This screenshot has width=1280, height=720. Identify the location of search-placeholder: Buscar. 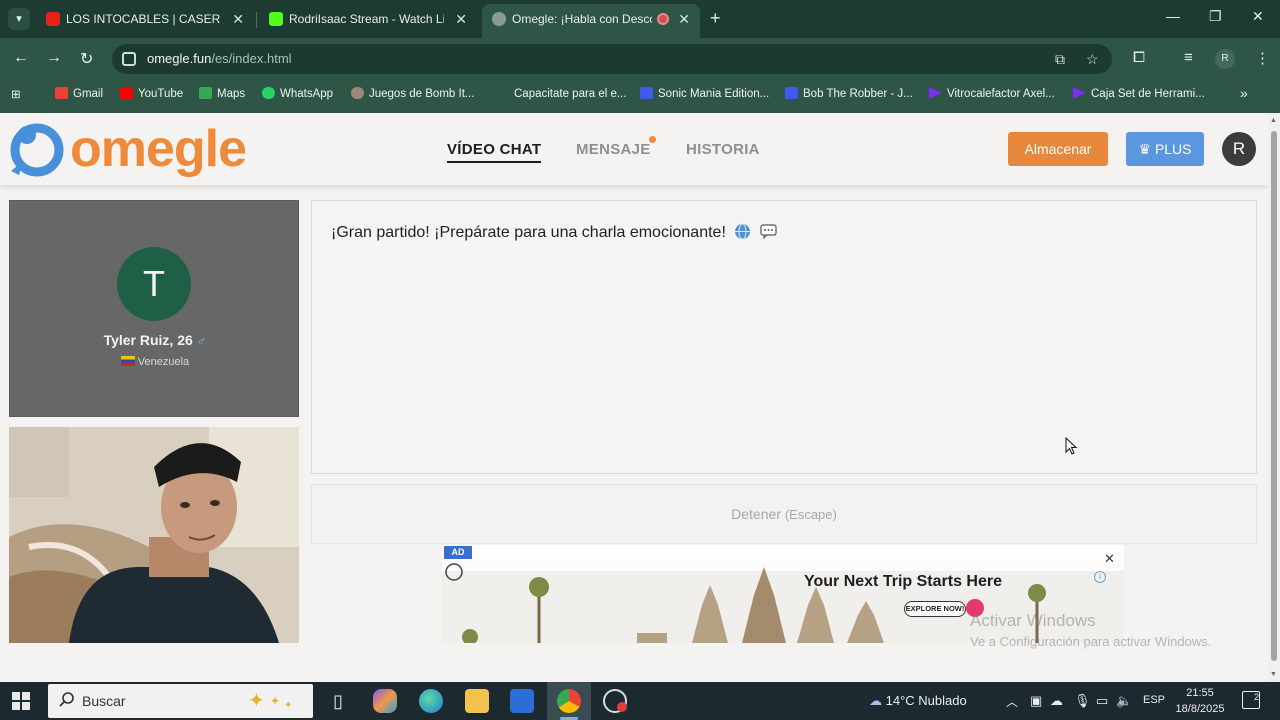
(104, 701).